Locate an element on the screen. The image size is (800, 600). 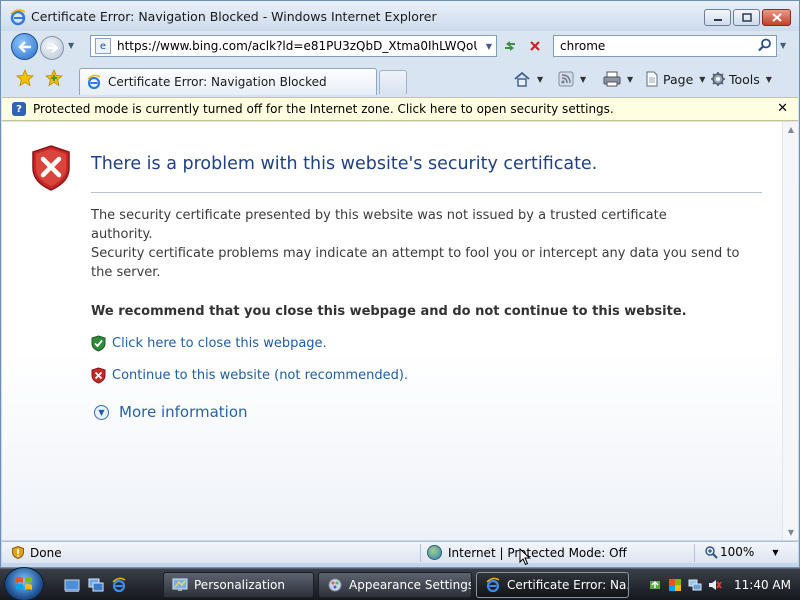
forward-arrow-icon is located at coordinates (52, 48).